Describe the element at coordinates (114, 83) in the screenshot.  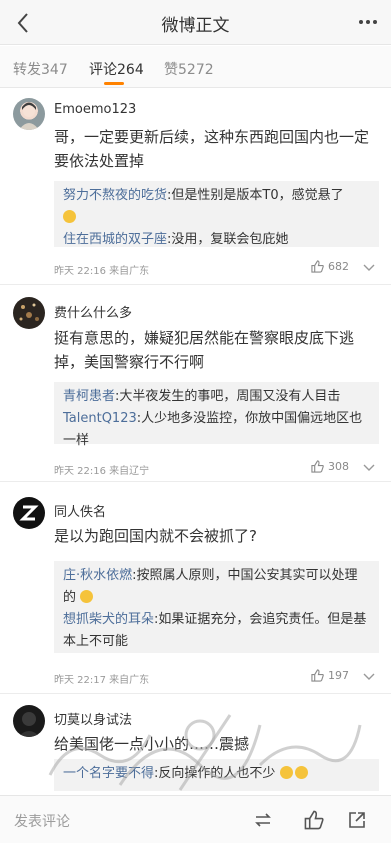
I see `active-tab-indicator` at that location.